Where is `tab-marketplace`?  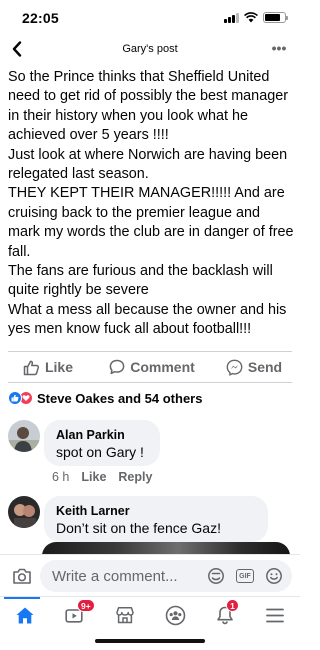 tab-marketplace is located at coordinates (125, 615).